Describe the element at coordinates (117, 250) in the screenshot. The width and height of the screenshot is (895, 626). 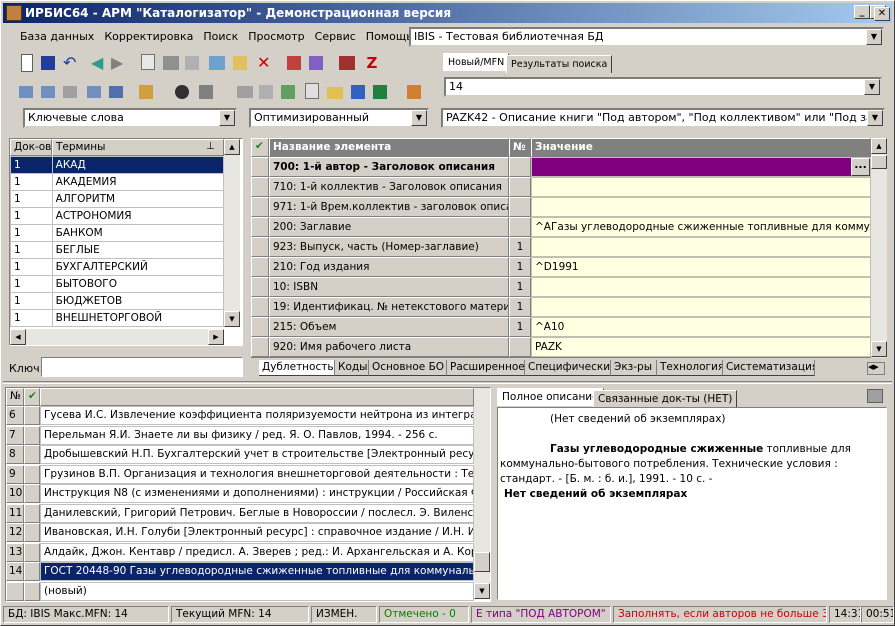
I see `term-row: 1 БЕГЛЫЕ` at that location.